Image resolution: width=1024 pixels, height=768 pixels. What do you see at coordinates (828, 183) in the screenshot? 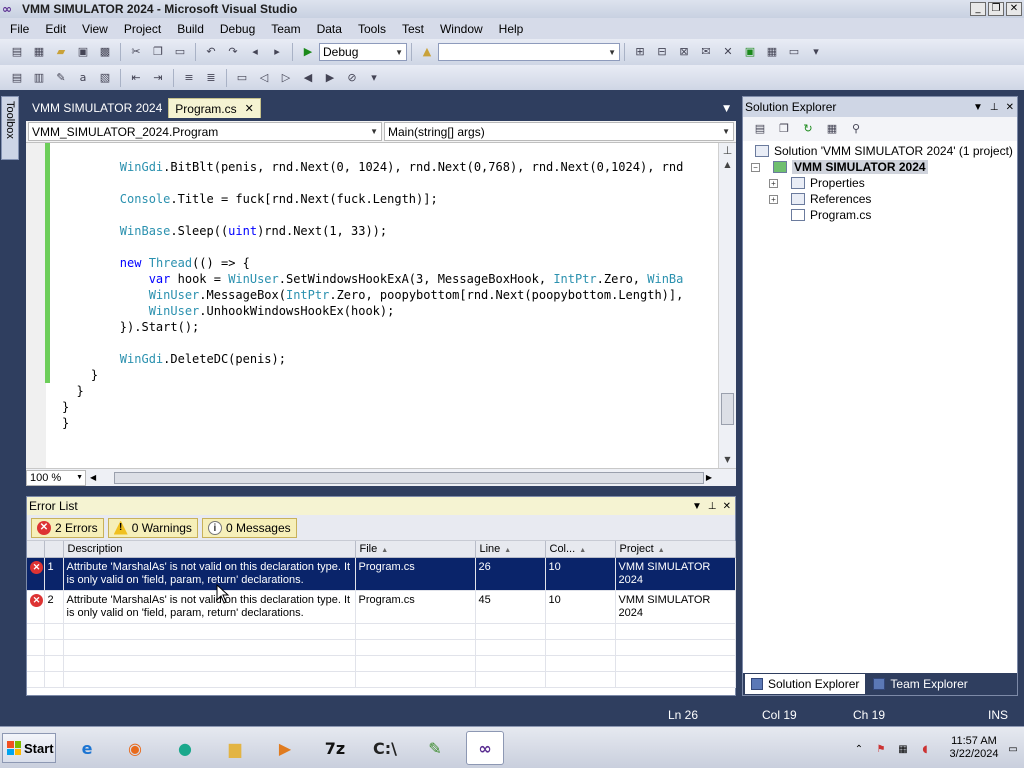
I see `properties-node: Properties` at bounding box center [828, 183].